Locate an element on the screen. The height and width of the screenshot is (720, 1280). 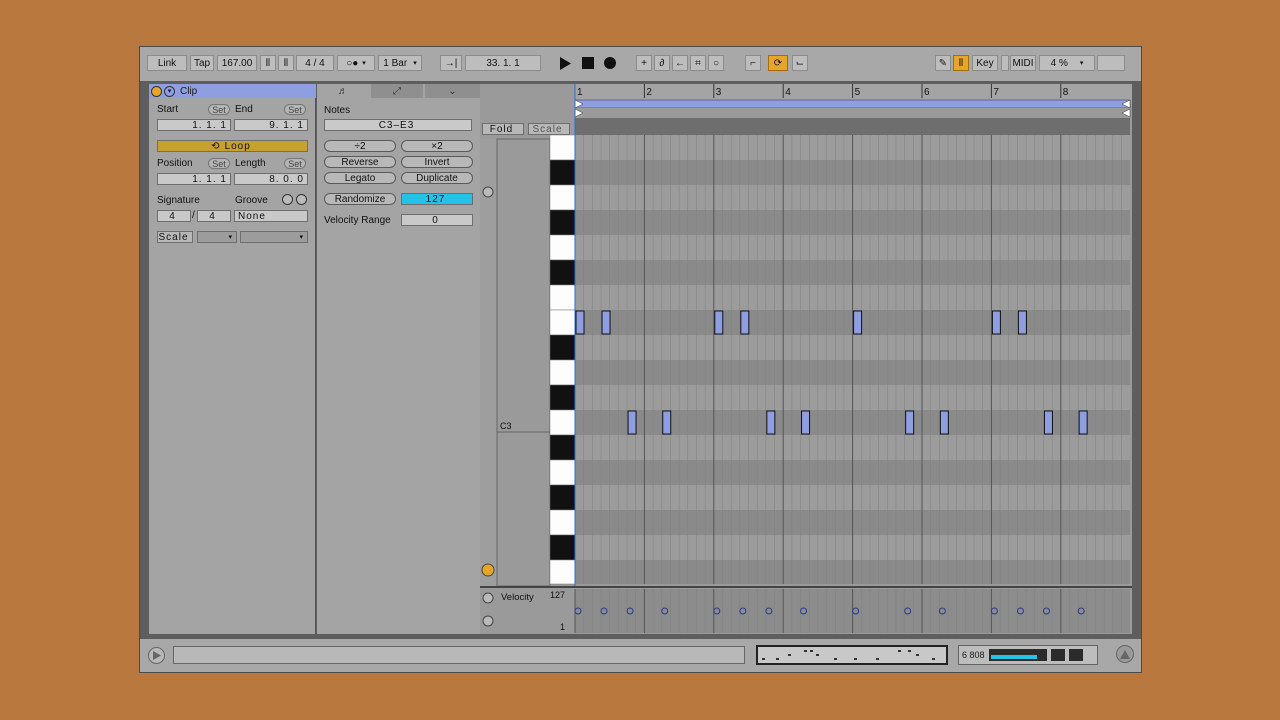
velocity-play-icon is located at coordinates (488, 621).